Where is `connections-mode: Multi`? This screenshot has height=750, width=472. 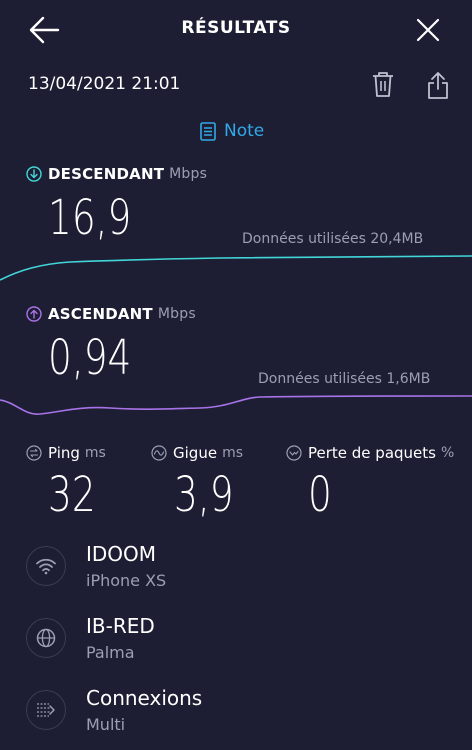 connections-mode: Multi is located at coordinates (106, 724).